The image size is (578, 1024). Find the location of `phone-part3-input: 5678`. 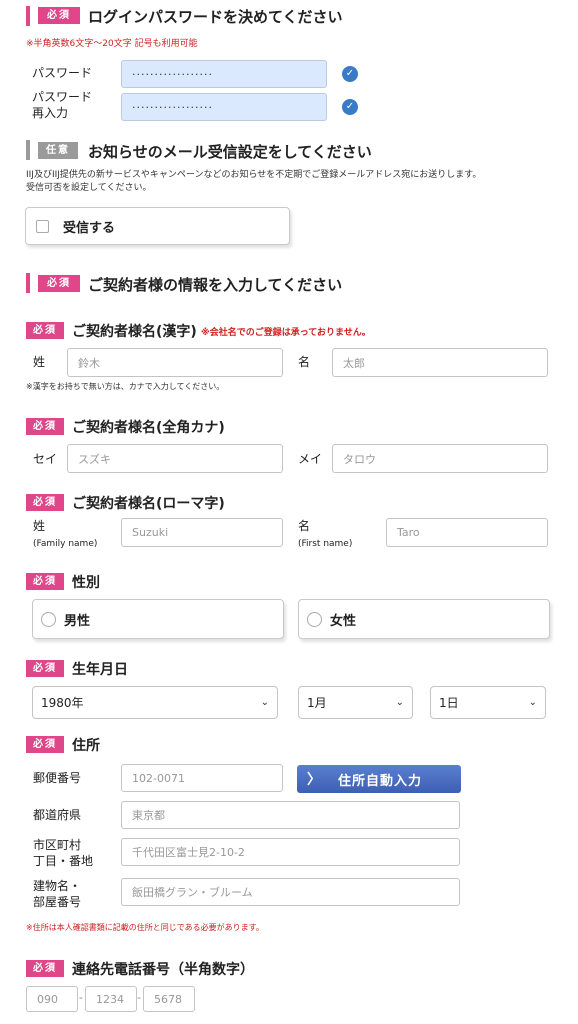

phone-part3-input: 5678 is located at coordinates (169, 999).